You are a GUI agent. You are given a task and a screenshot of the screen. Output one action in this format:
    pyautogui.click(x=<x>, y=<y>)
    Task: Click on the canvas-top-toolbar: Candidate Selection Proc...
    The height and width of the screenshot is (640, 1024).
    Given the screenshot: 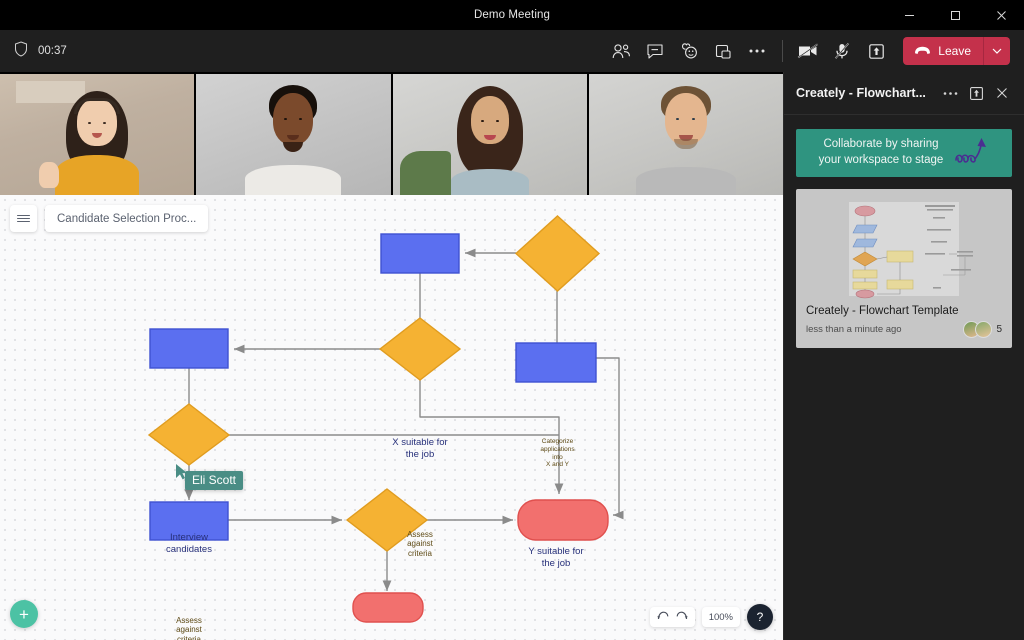 What is the action you would take?
    pyautogui.click(x=109, y=218)
    